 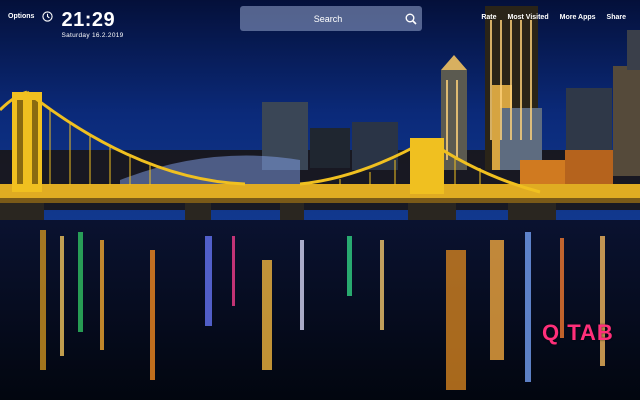 I want to click on nav-share: Share, so click(x=616, y=17).